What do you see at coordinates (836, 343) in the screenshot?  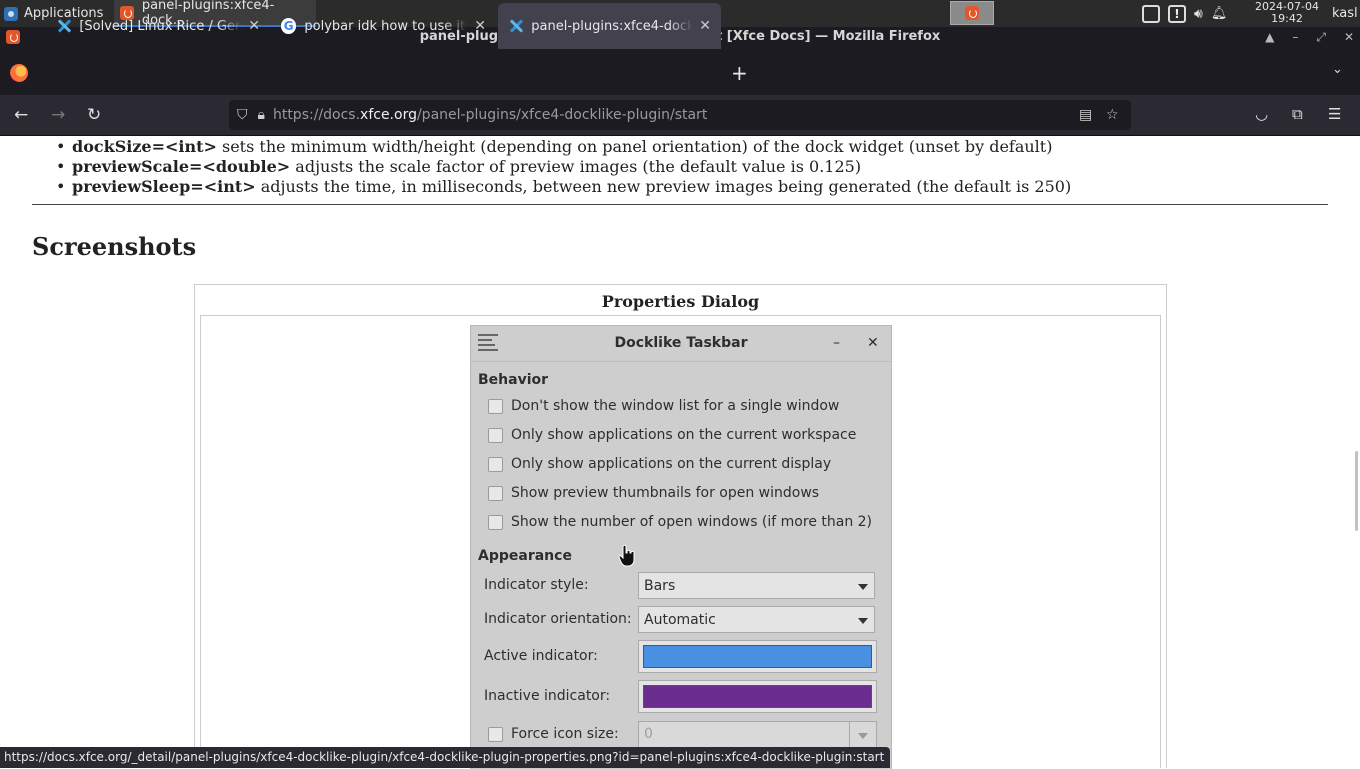 I see `dialog-minimize-icon: –` at bounding box center [836, 343].